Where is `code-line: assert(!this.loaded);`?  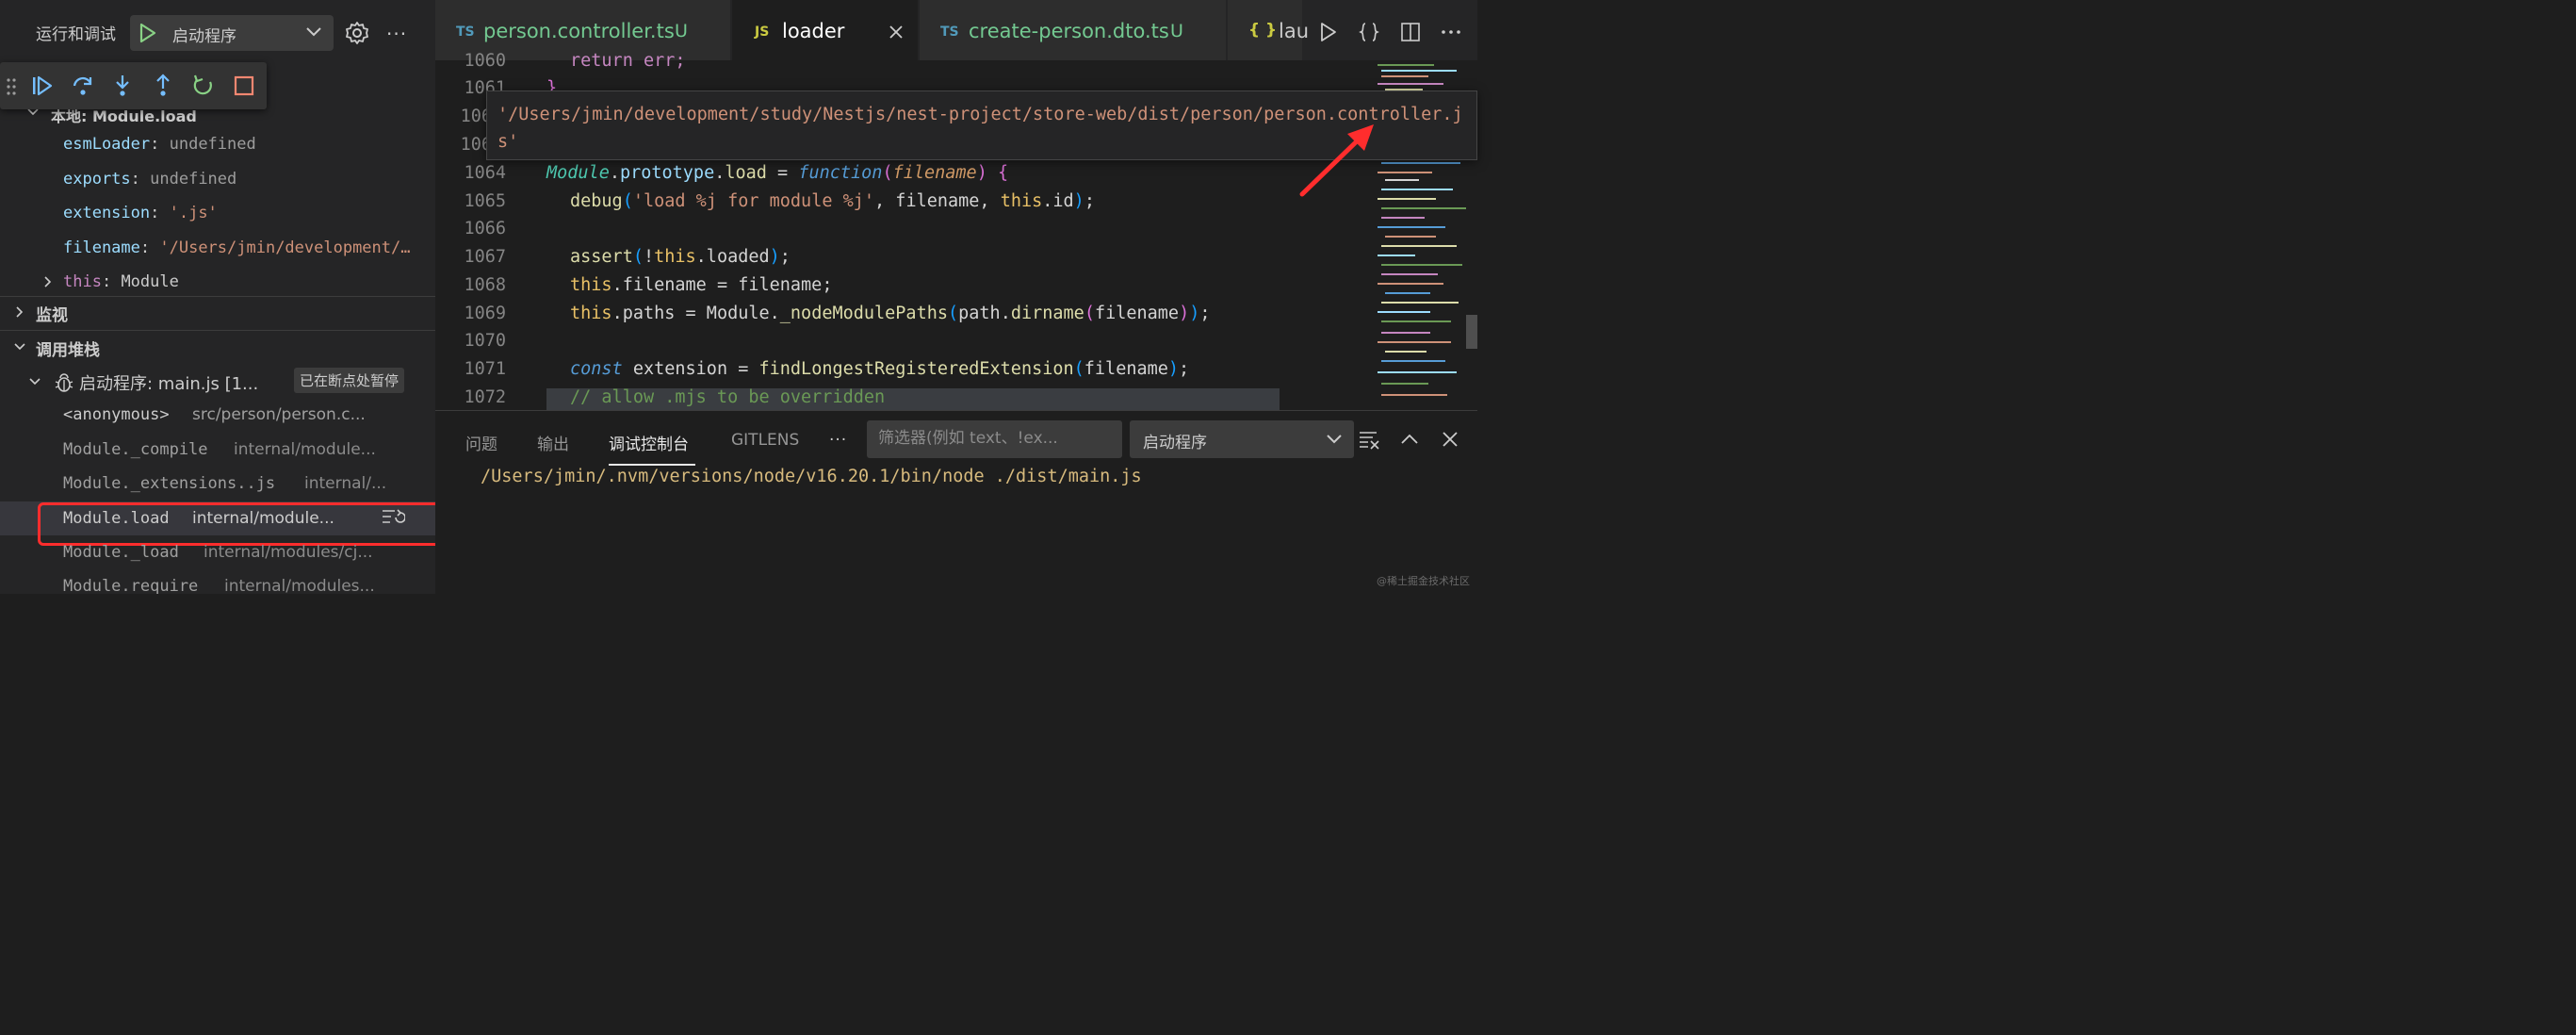 code-line: assert(!this.loaded); is located at coordinates (680, 257).